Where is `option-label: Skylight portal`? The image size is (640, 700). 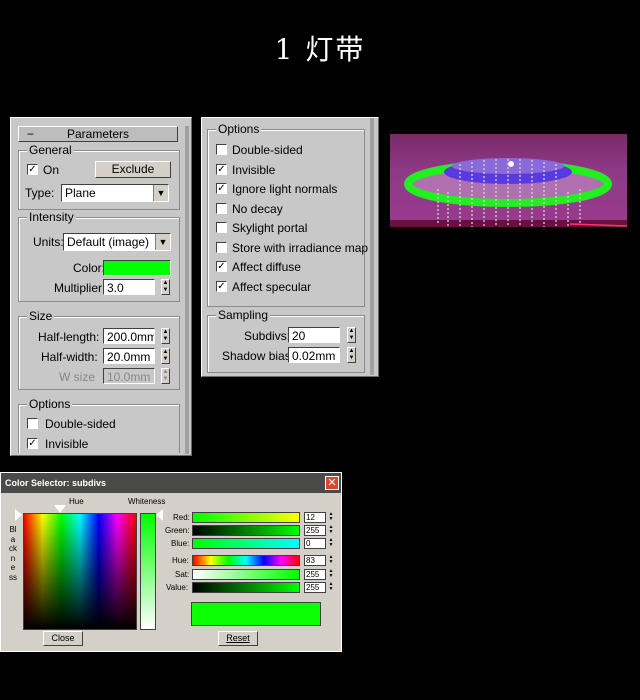
option-label: Skylight portal is located at coordinates (270, 228).